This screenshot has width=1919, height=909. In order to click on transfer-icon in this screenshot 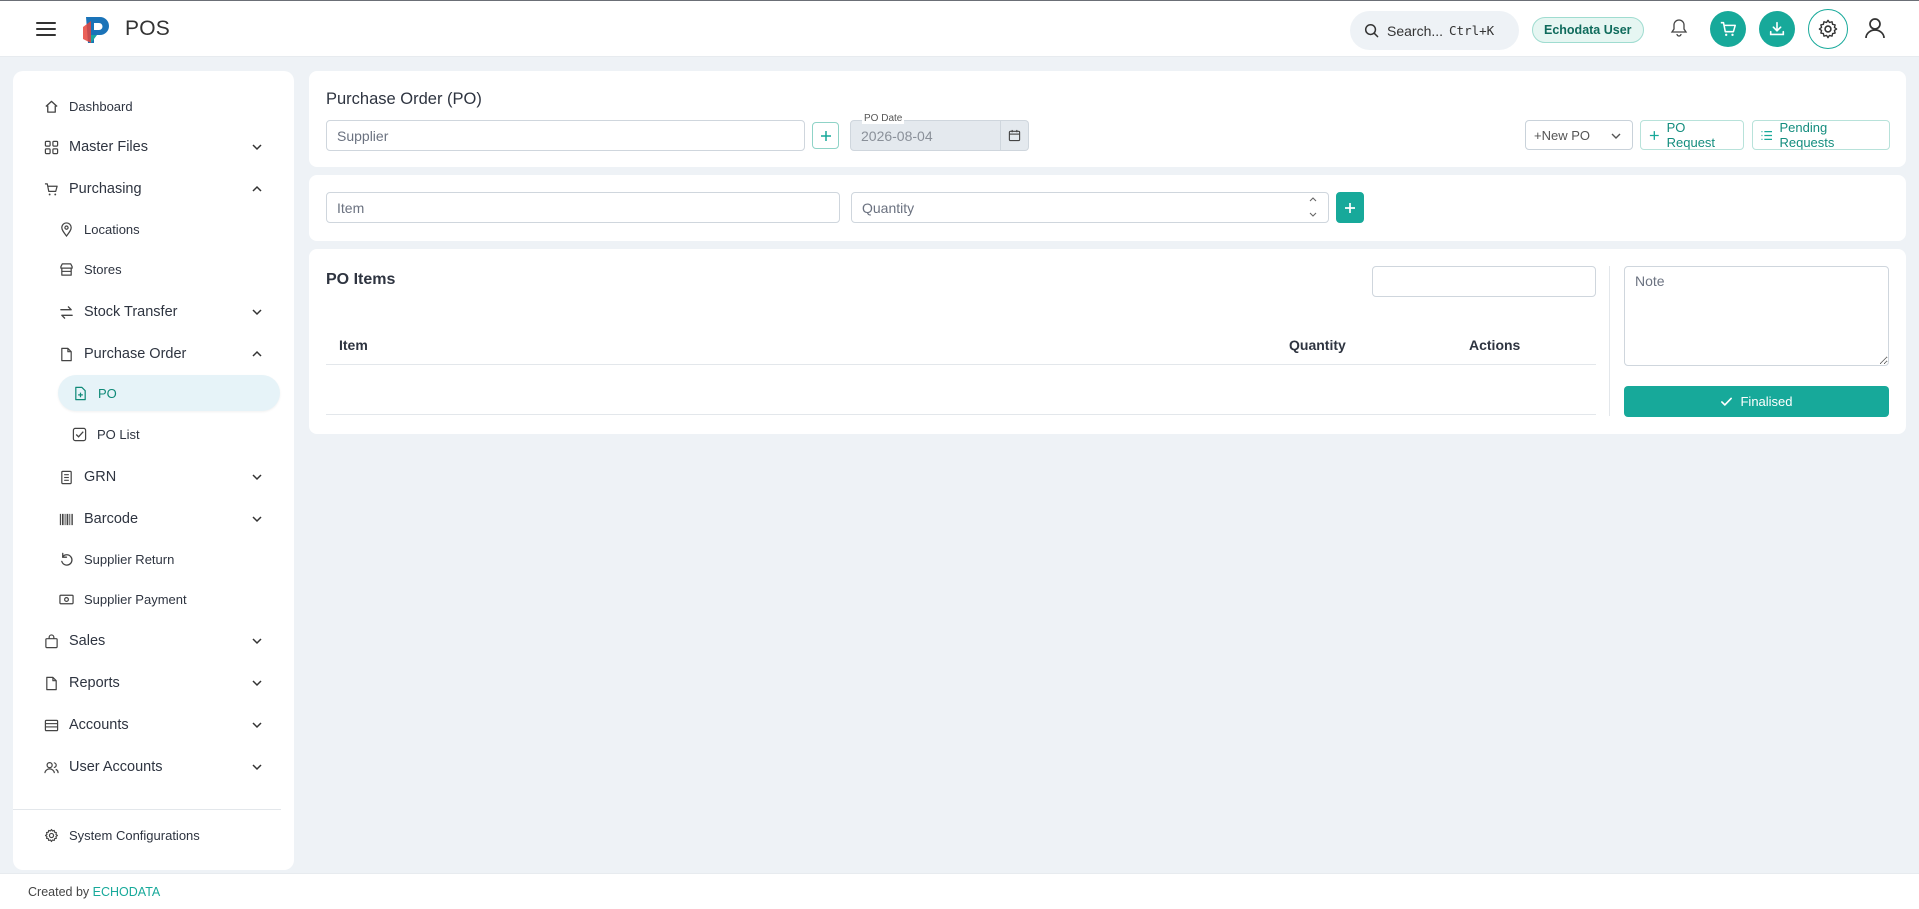, I will do `click(66, 312)`.